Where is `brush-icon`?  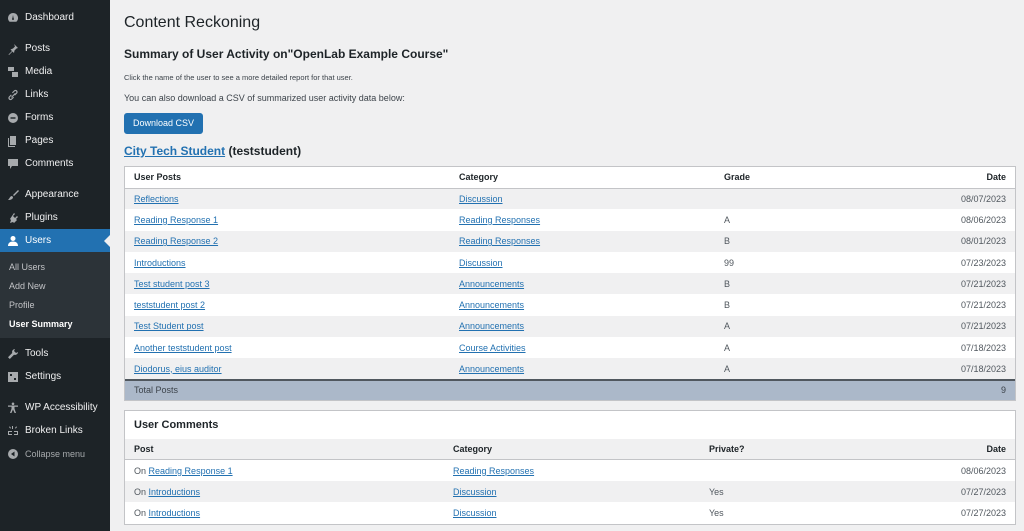
brush-icon is located at coordinates (13, 195).